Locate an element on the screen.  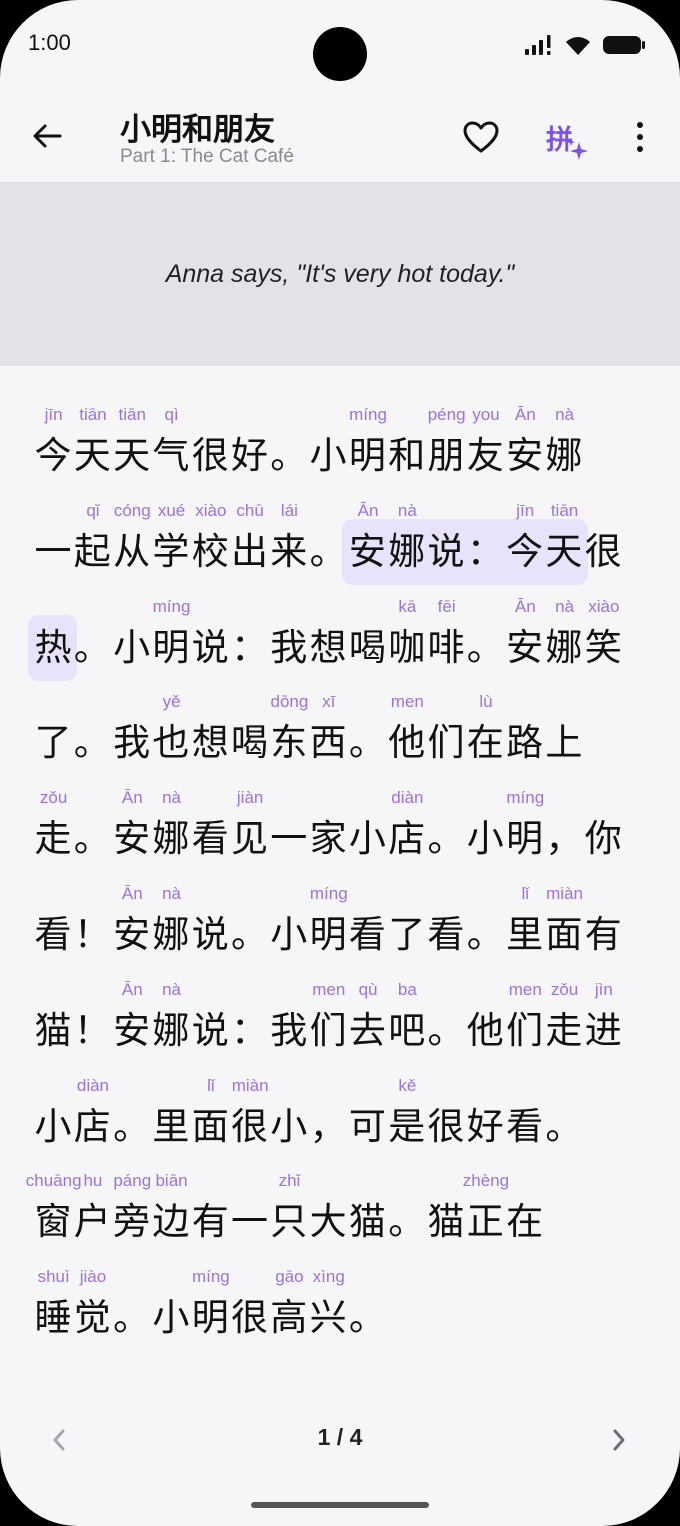
hanzi-character: 东 is located at coordinates (289, 743).